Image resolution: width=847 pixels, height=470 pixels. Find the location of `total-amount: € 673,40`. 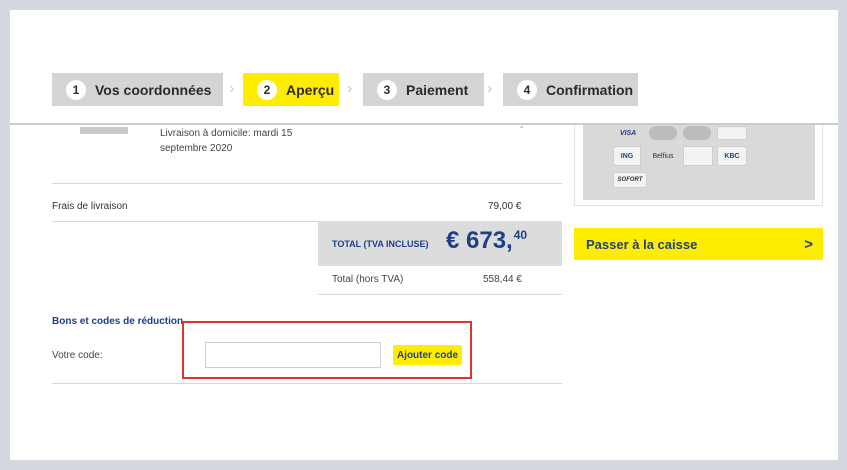

total-amount: € 673,40 is located at coordinates (486, 241).